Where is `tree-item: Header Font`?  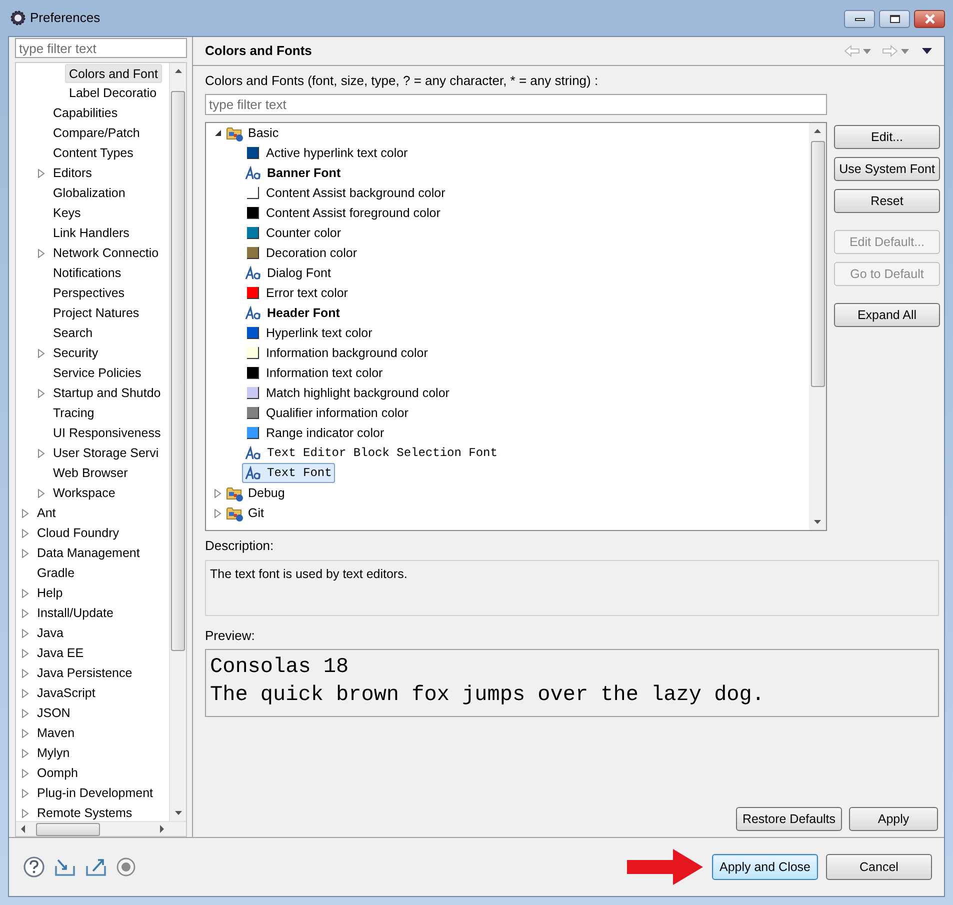 tree-item: Header Font is located at coordinates (292, 313).